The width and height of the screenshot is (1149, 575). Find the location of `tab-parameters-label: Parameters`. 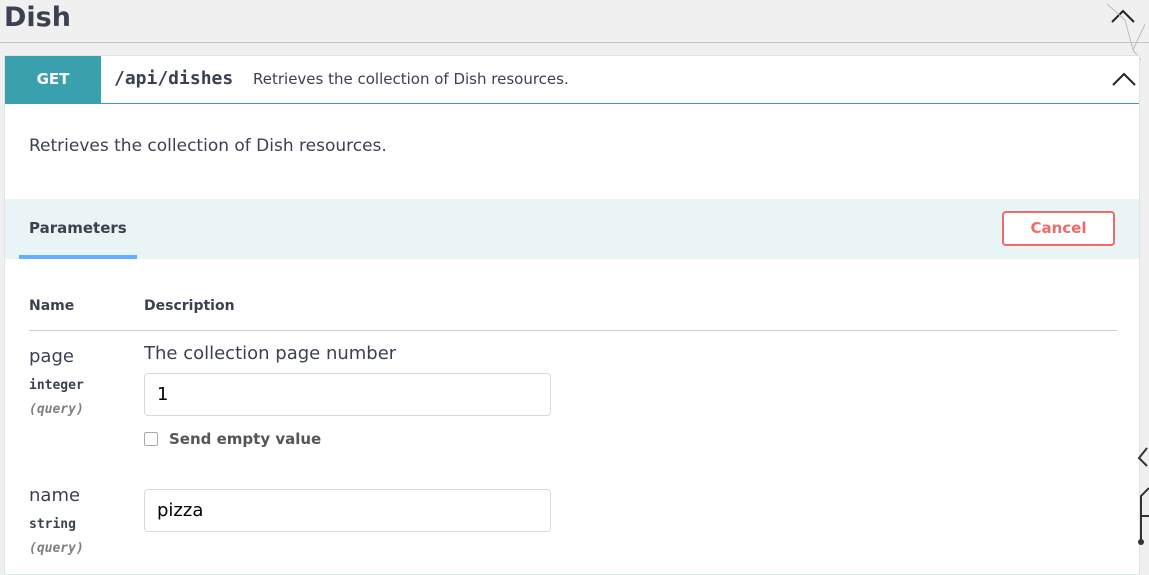

tab-parameters-label: Parameters is located at coordinates (78, 228).